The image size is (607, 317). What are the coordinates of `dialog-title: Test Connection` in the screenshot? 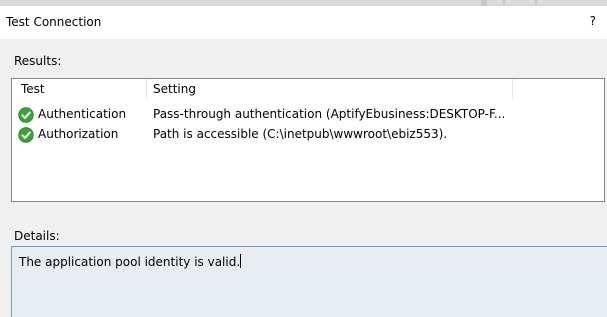 It's located at (54, 22).